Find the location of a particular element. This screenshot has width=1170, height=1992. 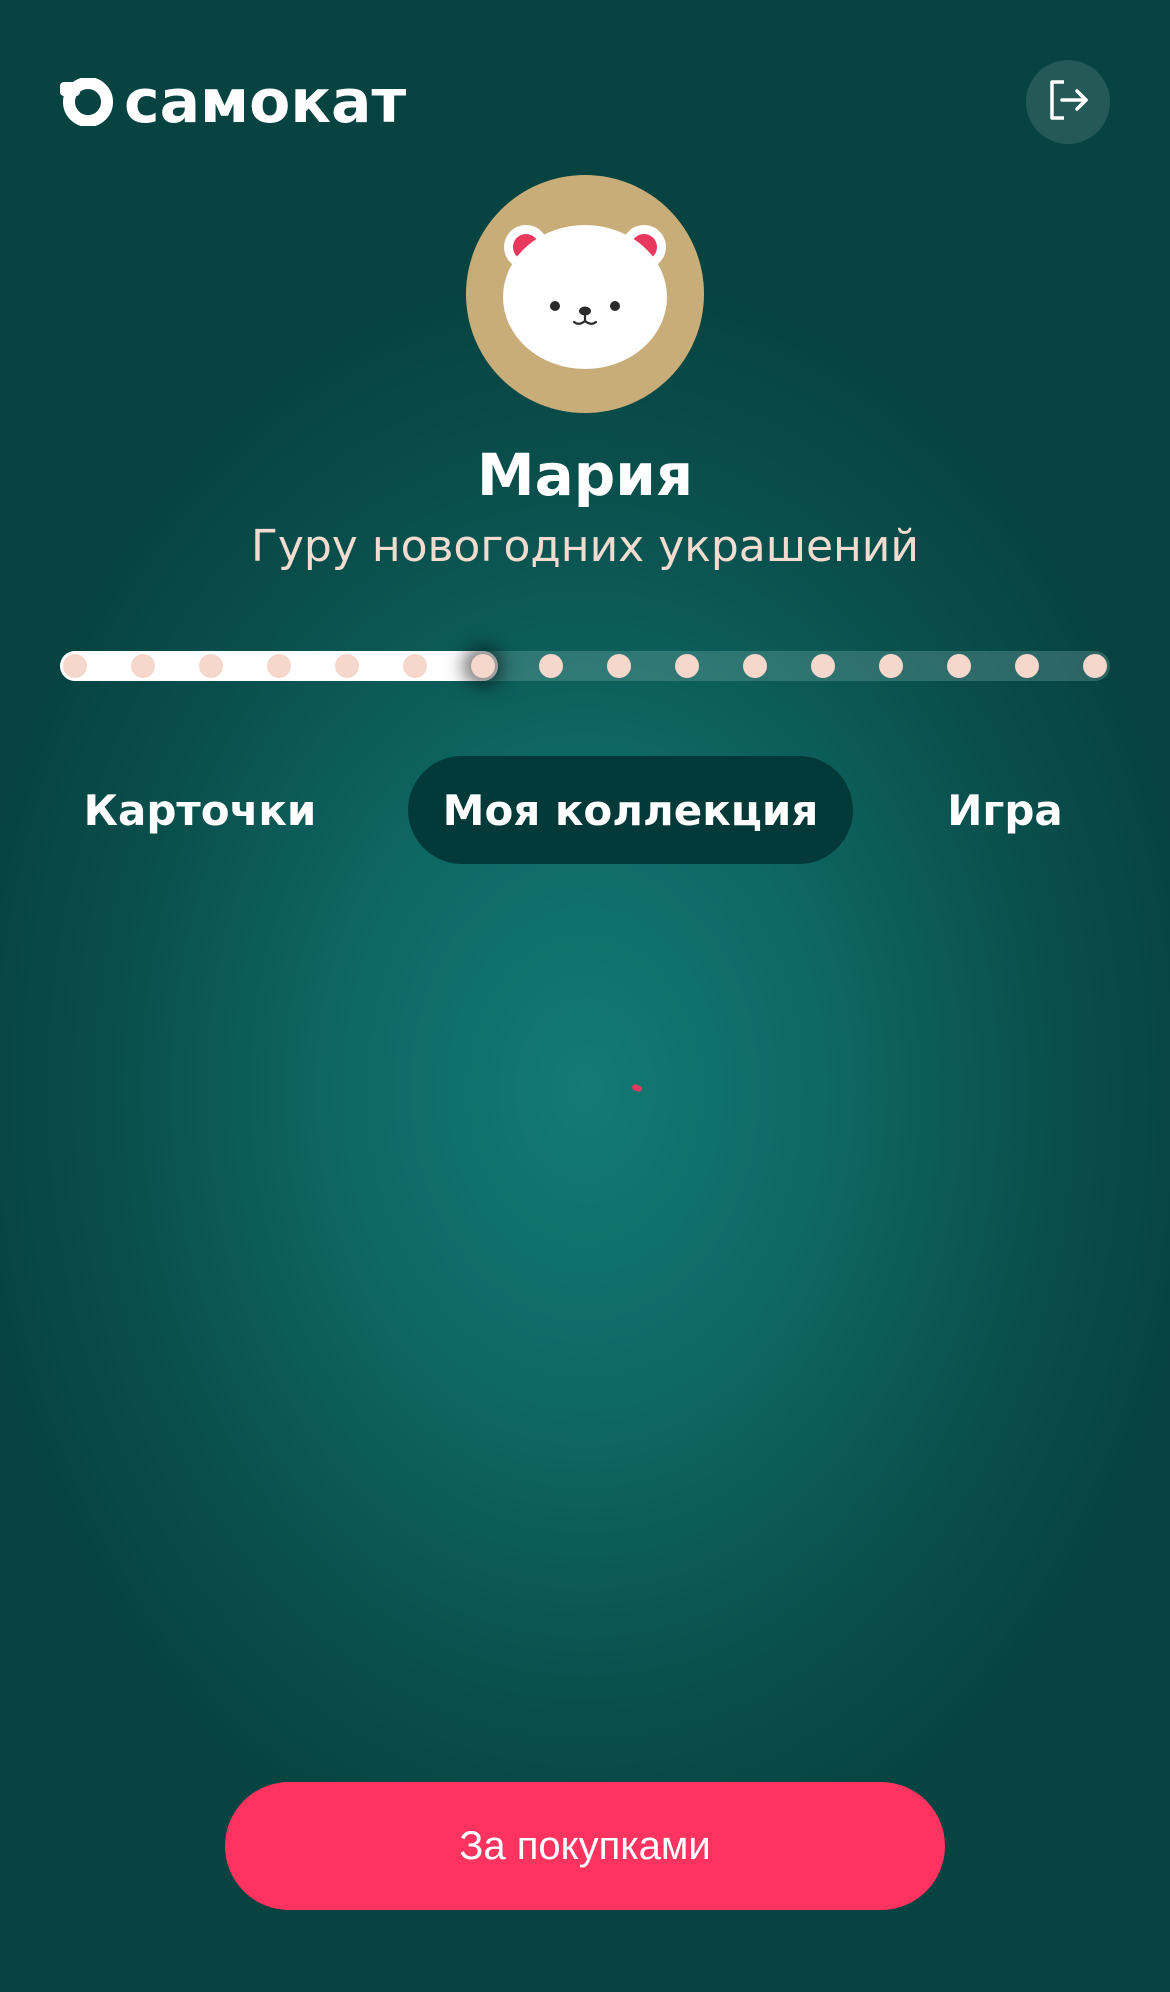

go-shopping-button: За покупками is located at coordinates (585, 1846).